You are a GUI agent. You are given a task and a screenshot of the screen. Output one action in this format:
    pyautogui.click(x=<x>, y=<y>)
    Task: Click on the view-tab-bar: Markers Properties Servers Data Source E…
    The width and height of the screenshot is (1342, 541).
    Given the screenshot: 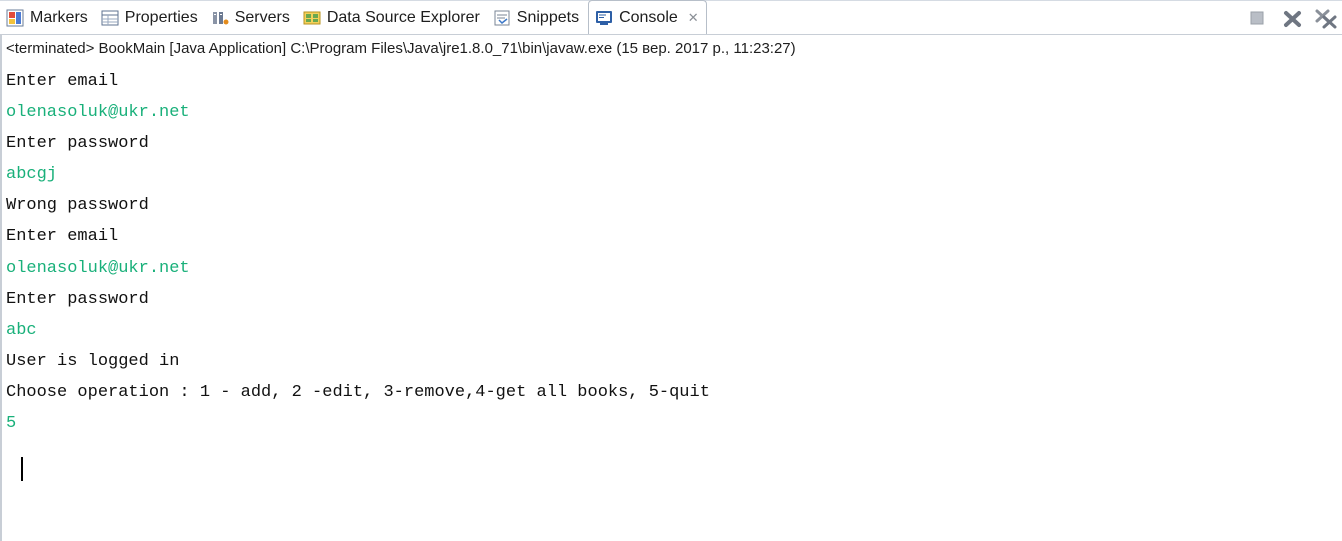 What is the action you would take?
    pyautogui.click(x=671, y=17)
    